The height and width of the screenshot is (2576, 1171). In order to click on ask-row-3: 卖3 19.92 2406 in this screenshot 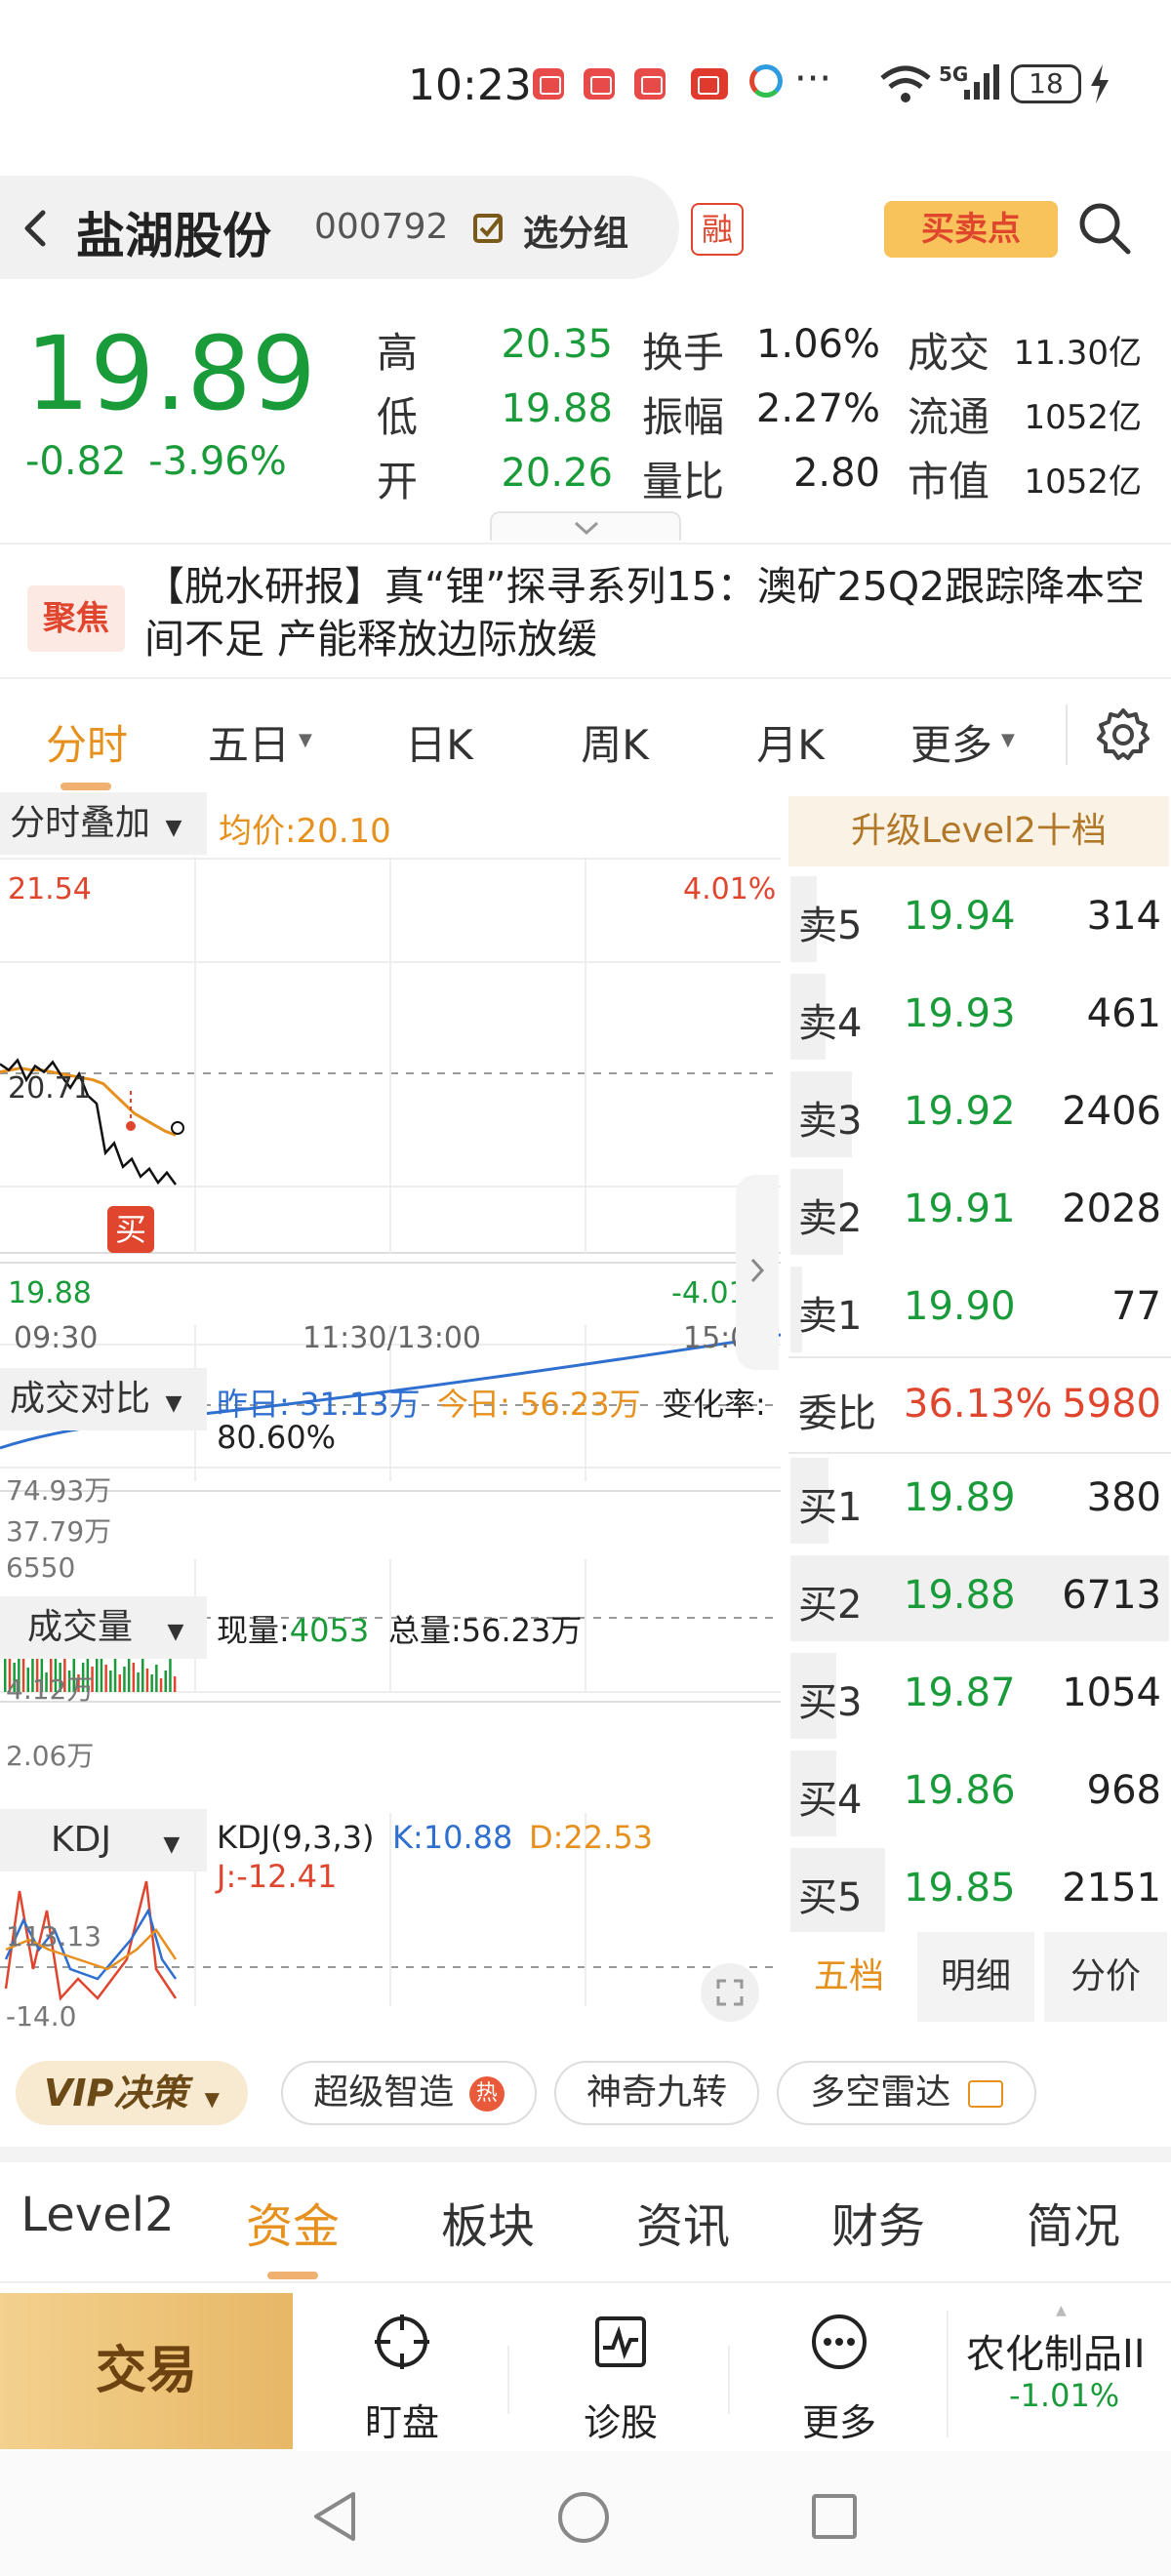, I will do `click(979, 1114)`.